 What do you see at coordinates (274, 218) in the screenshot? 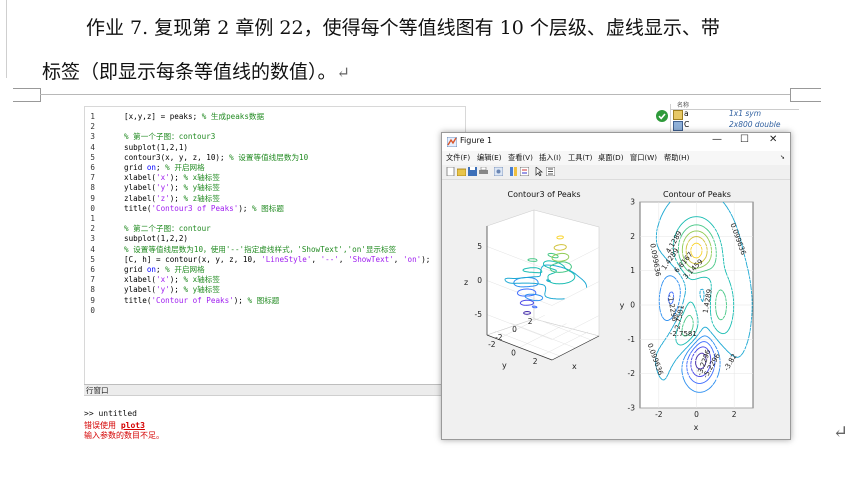
I see `code-line: 1` at bounding box center [274, 218].